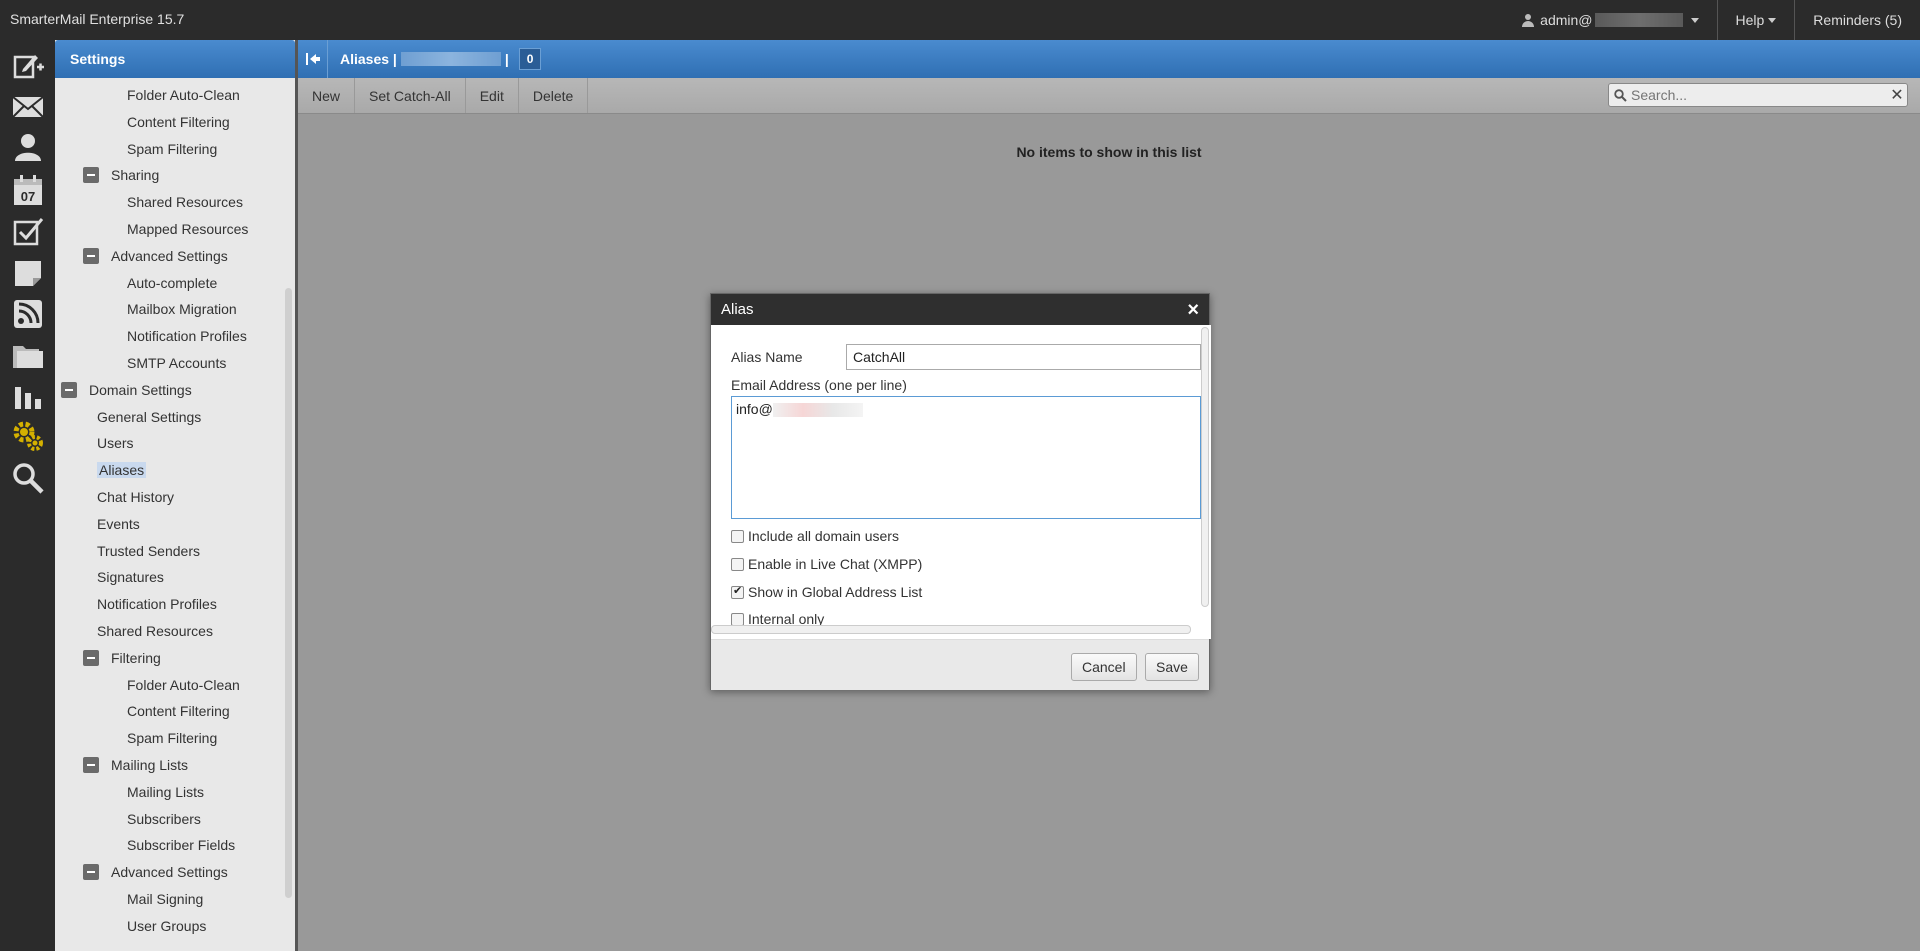  I want to click on reminders-button: Reminders (5), so click(1857, 20).